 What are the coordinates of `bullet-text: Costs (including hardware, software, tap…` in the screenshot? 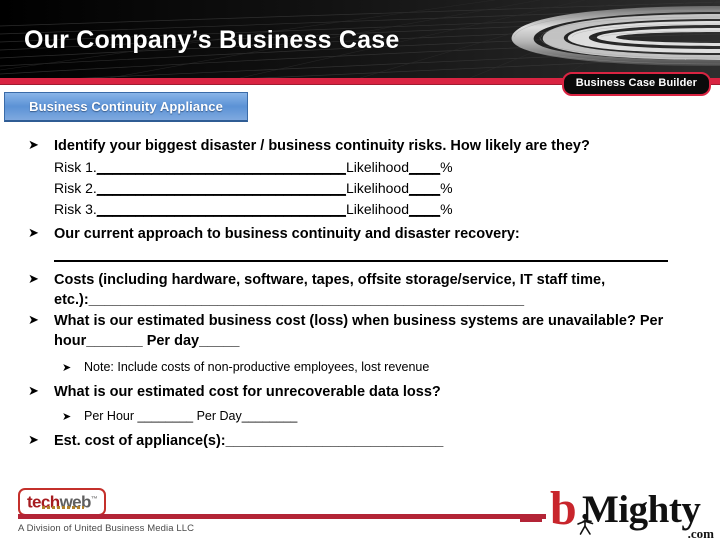 It's located at (330, 290).